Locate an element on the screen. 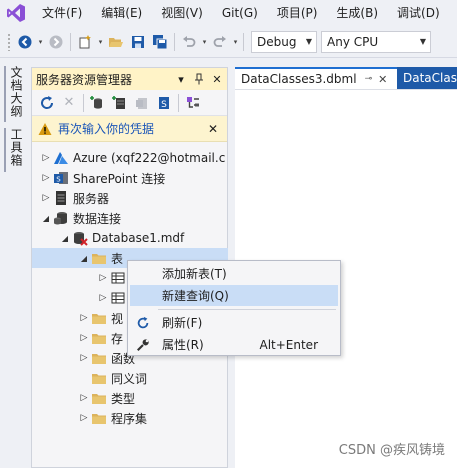 The height and width of the screenshot is (468, 457). azure-icon is located at coordinates (61, 158).